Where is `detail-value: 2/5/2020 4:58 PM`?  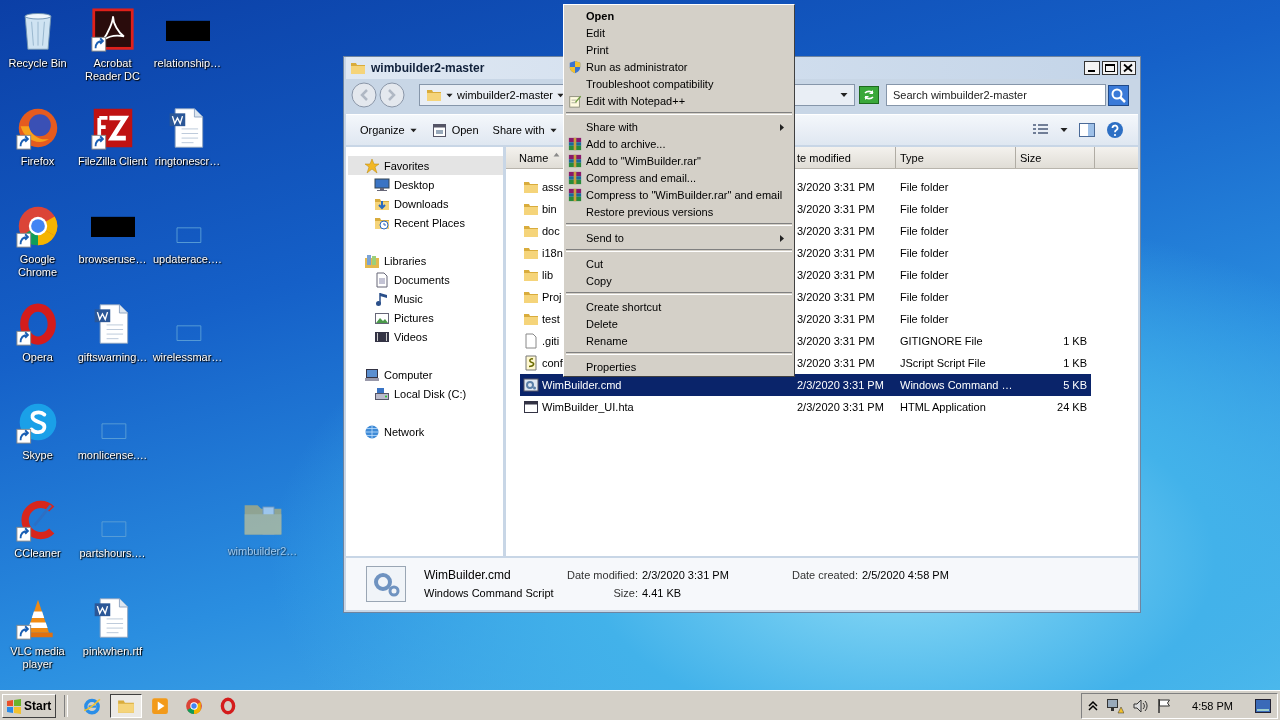 detail-value: 2/5/2020 4:58 PM is located at coordinates (906, 575).